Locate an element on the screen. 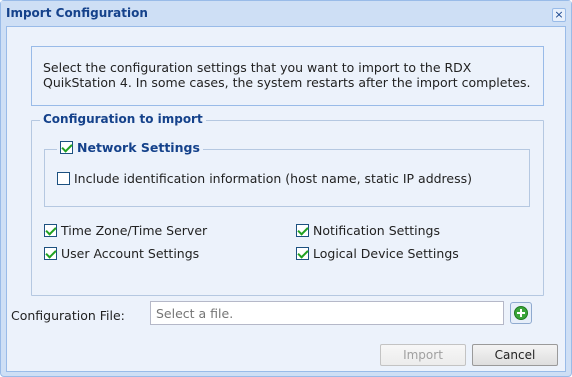  time-zone-label: Time Zone/Time Server is located at coordinates (134, 230).